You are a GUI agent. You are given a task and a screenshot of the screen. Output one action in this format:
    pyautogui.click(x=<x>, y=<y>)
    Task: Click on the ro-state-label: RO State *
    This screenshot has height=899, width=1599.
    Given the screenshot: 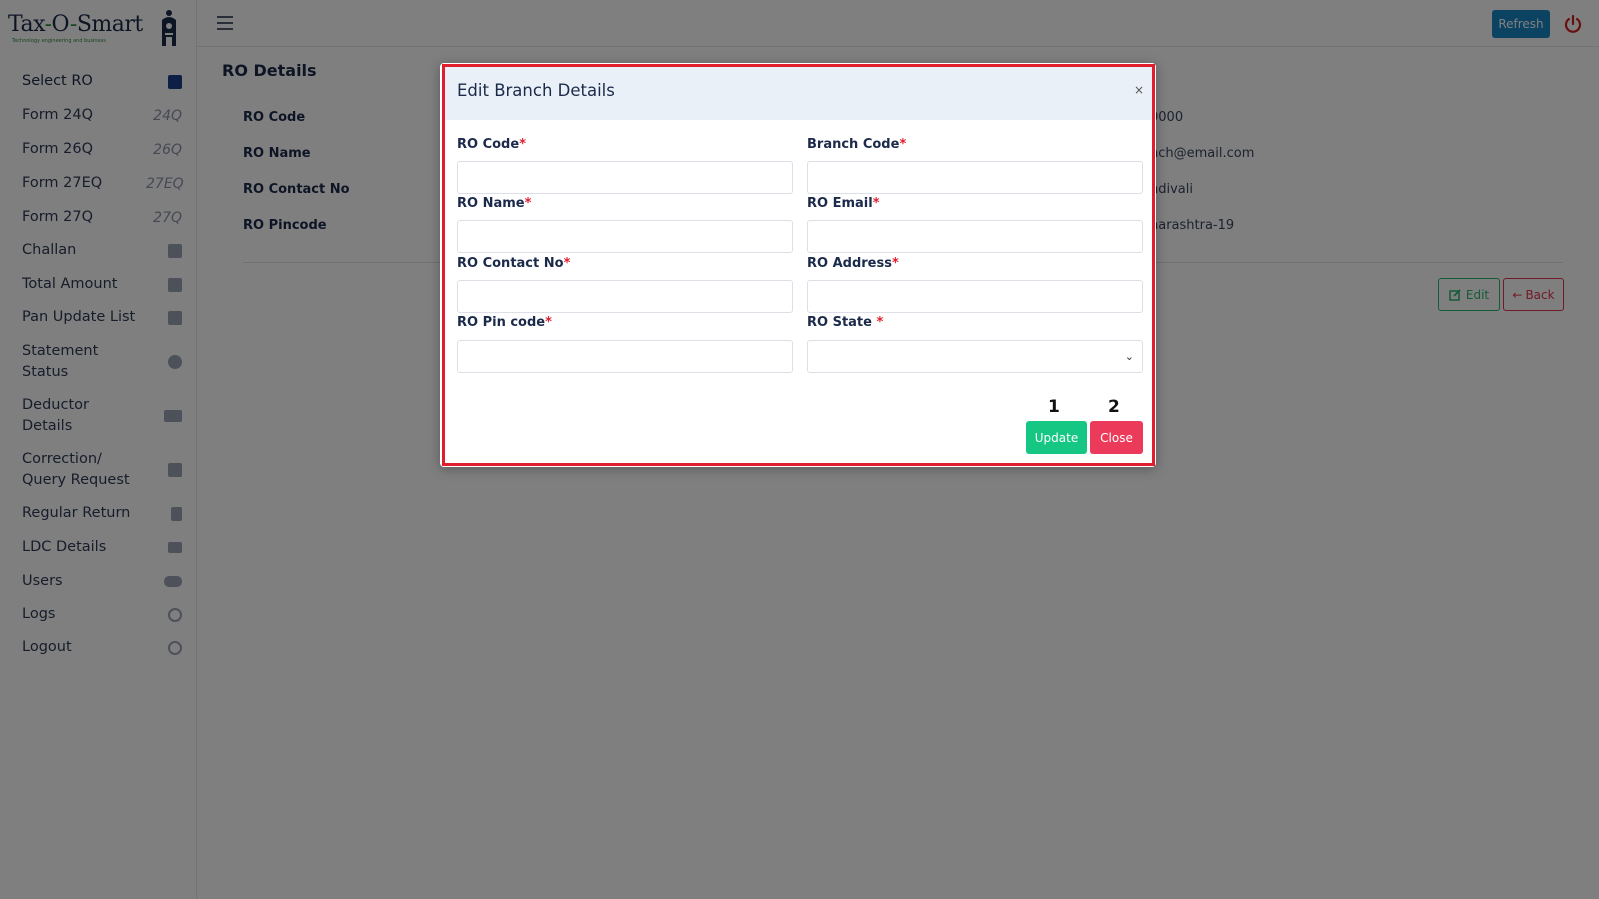 What is the action you would take?
    pyautogui.click(x=845, y=322)
    